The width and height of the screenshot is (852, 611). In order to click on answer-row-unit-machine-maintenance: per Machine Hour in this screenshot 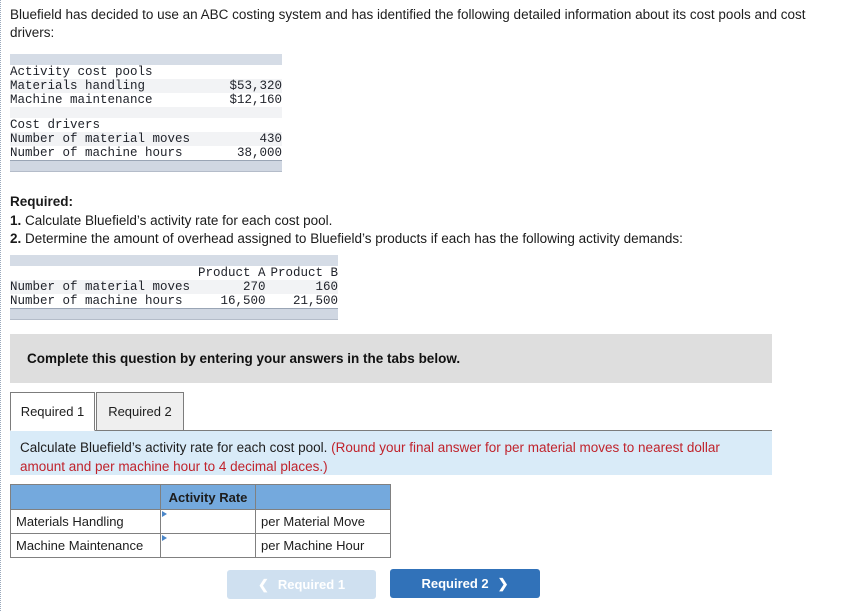, I will do `click(323, 545)`.